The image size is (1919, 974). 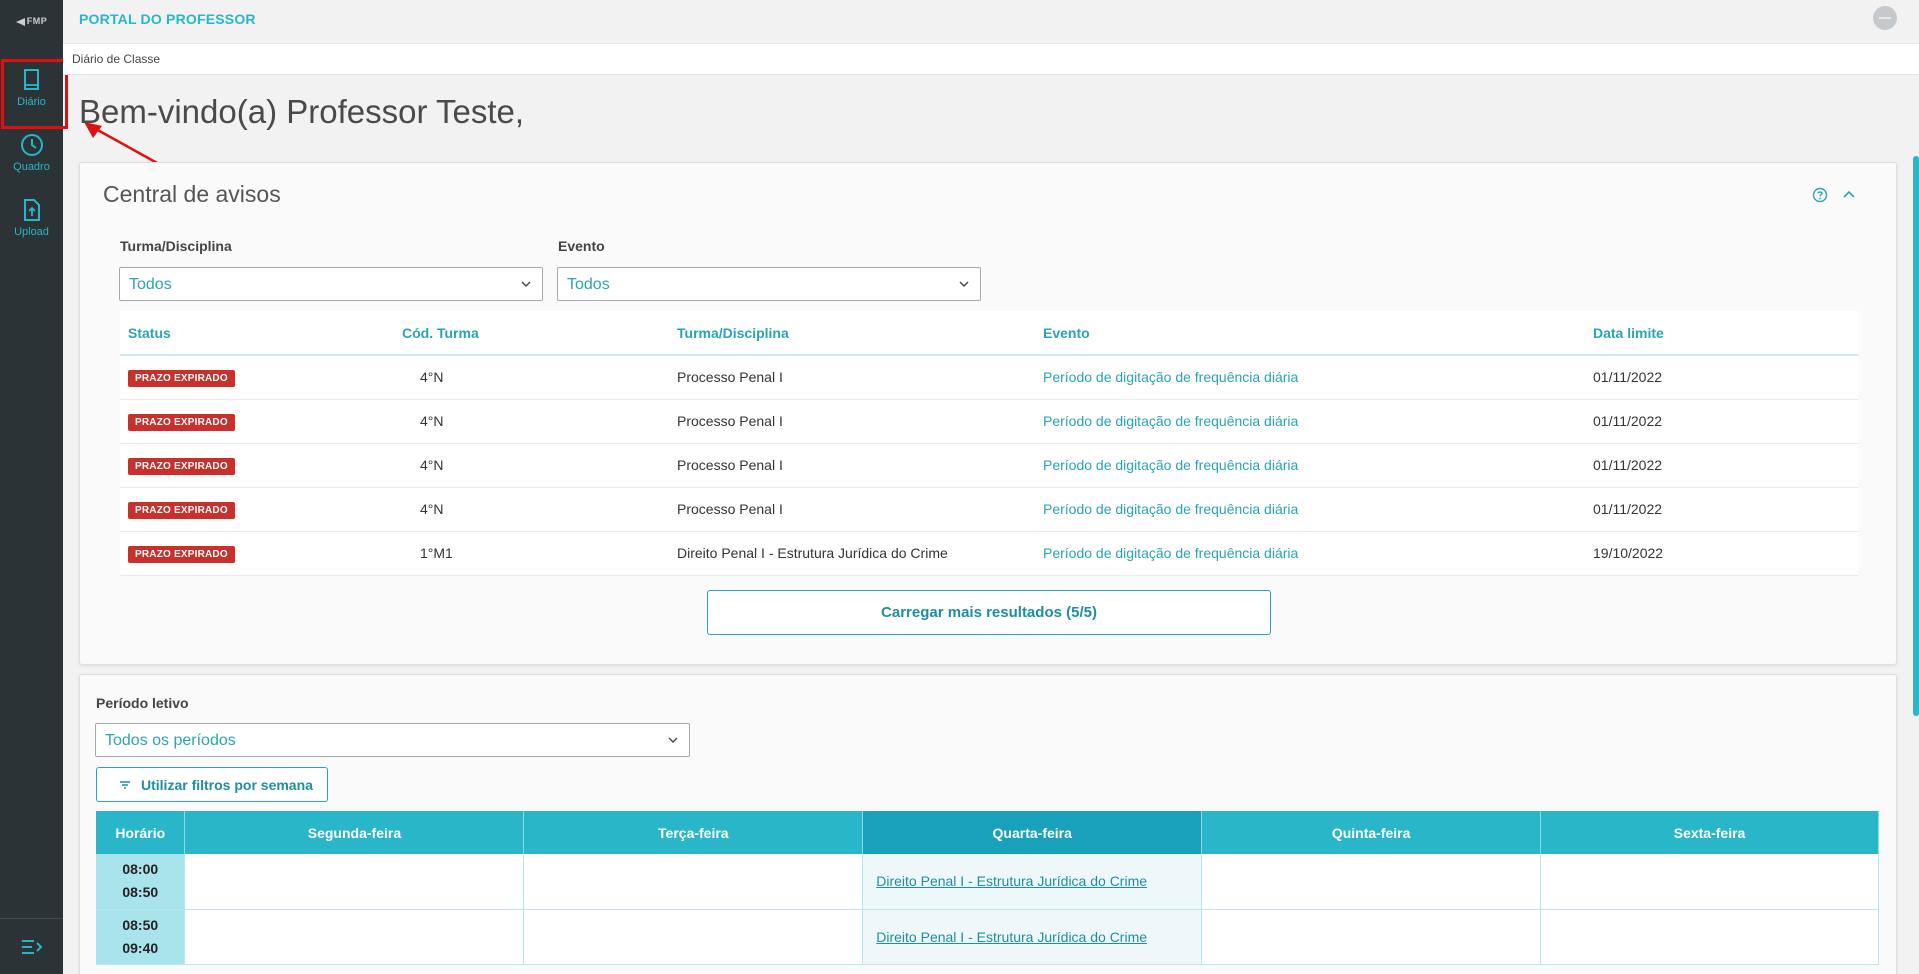 I want to click on data-limite-cell: 19/10/2022, so click(x=1721, y=553).